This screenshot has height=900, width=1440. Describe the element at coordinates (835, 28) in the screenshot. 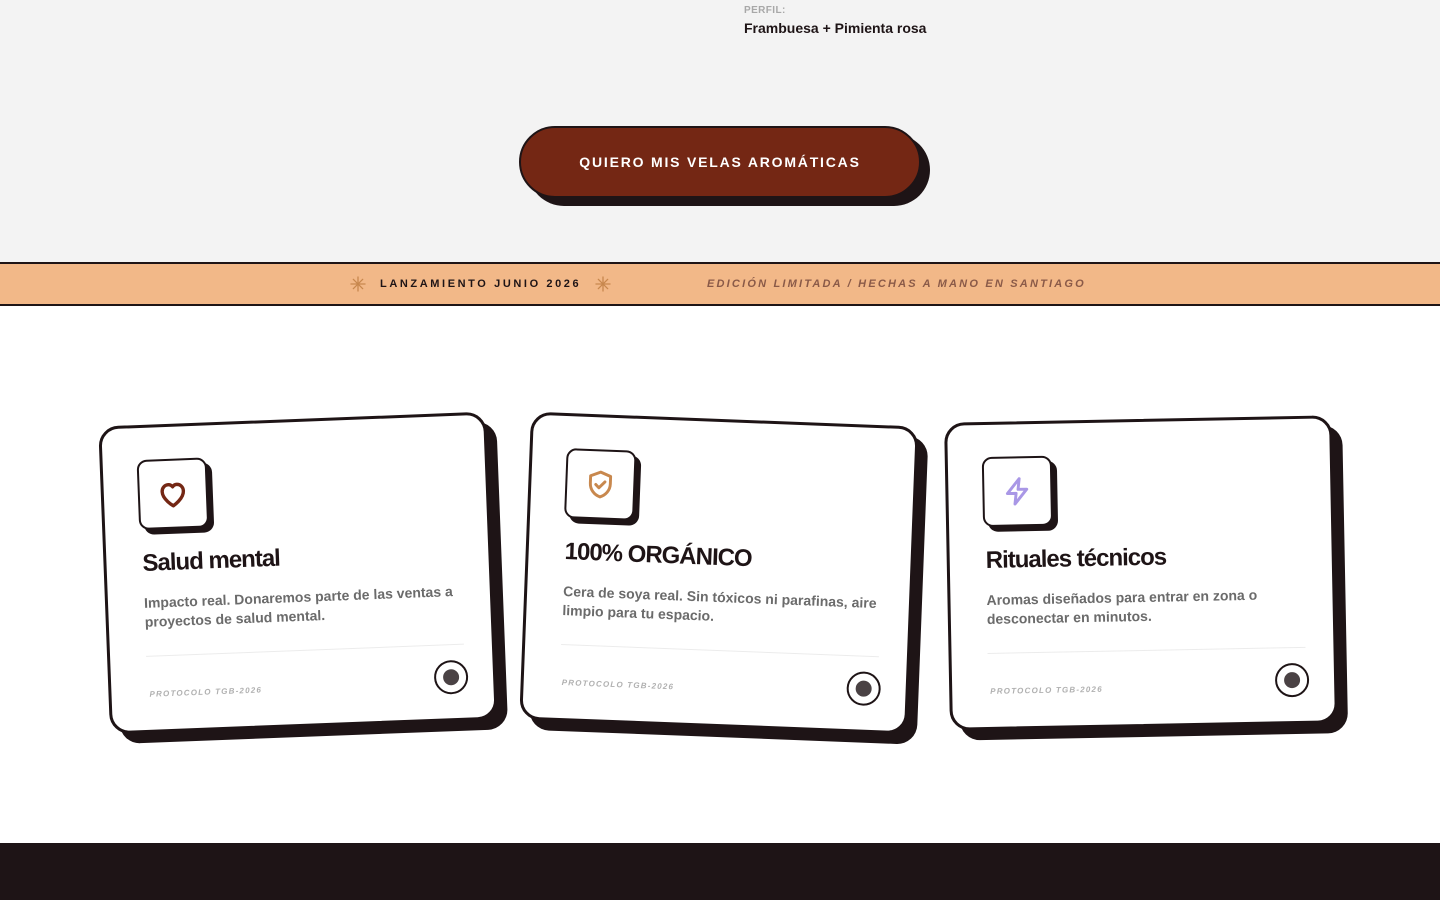

I see `profile-value: Frambuesa + Pimienta rosa` at that location.